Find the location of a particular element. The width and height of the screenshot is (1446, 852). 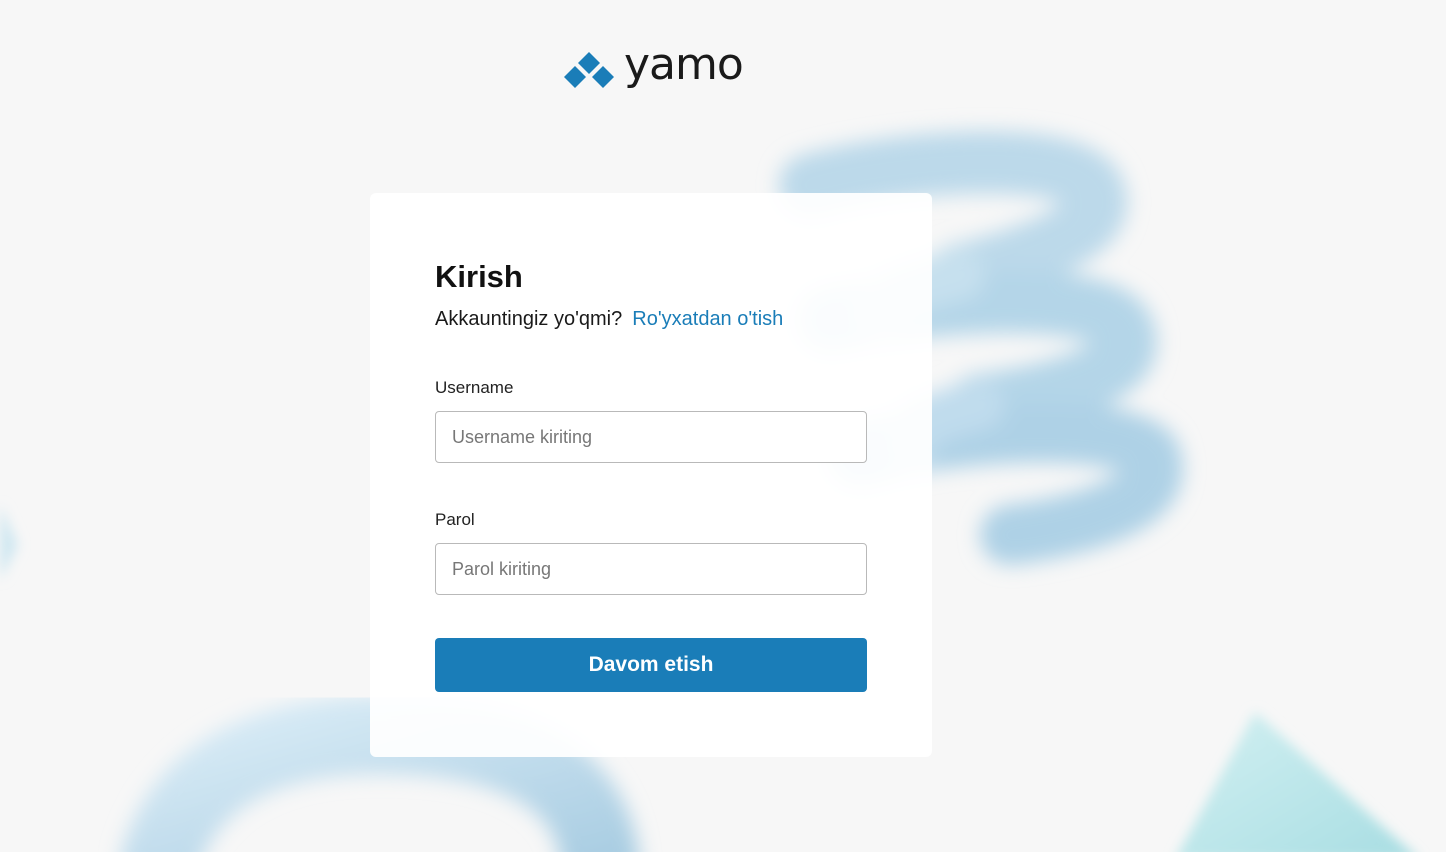

password-input is located at coordinates (651, 569).